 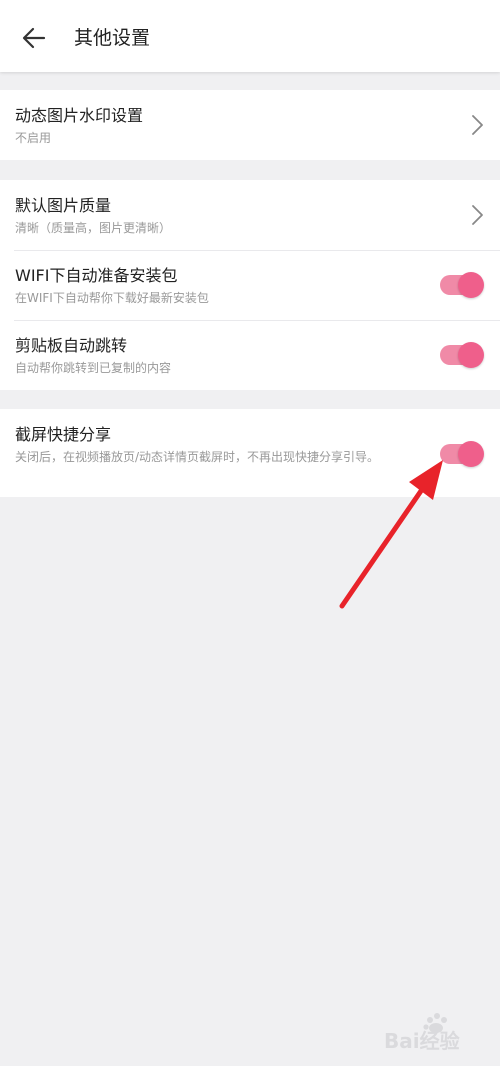 I want to click on setting-subtitle: 清晰（质量高，图片更清晰）, so click(x=93, y=228).